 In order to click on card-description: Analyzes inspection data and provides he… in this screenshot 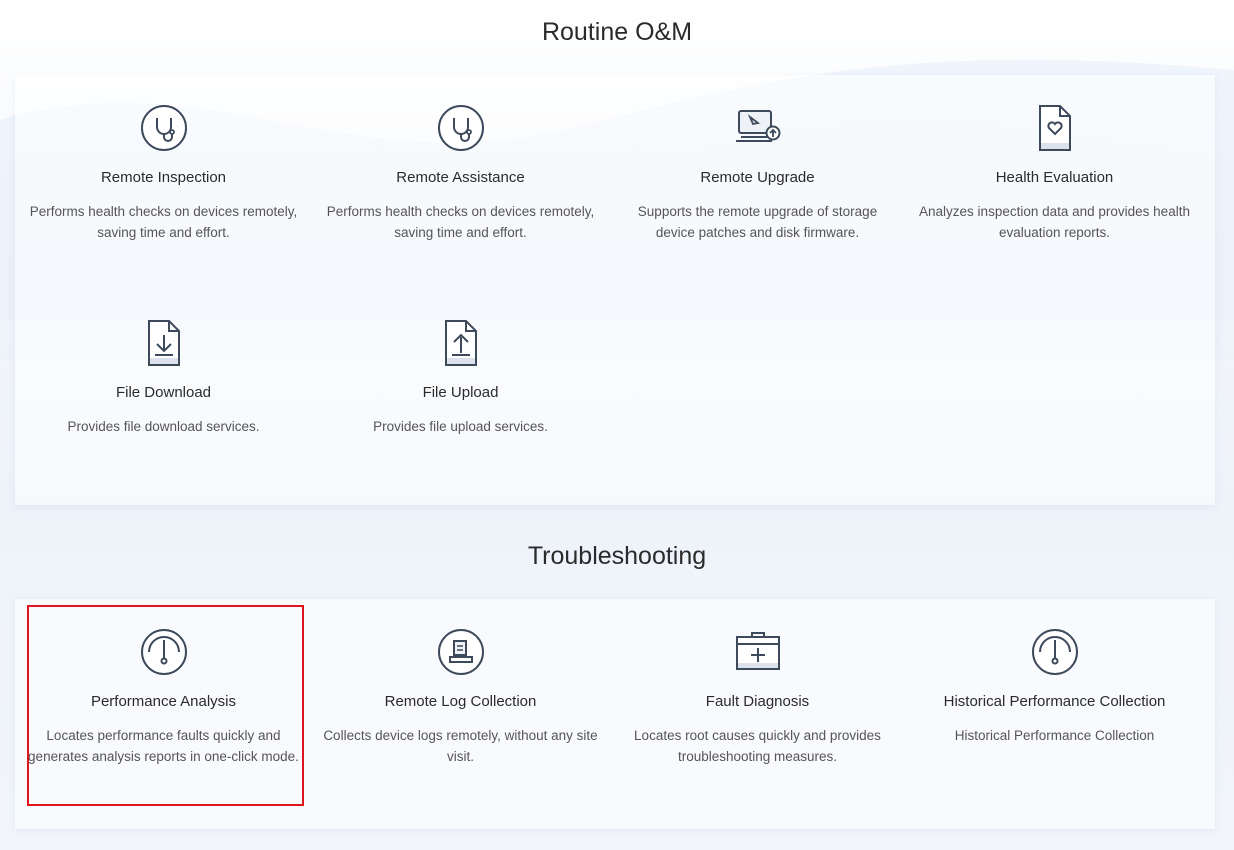, I will do `click(1054, 222)`.